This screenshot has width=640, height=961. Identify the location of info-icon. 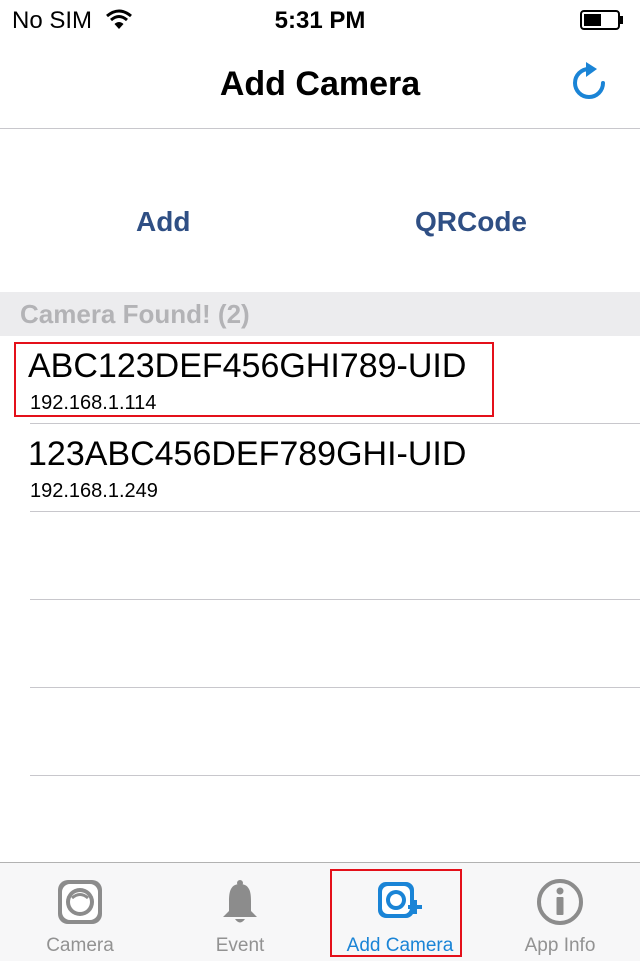
(560, 902).